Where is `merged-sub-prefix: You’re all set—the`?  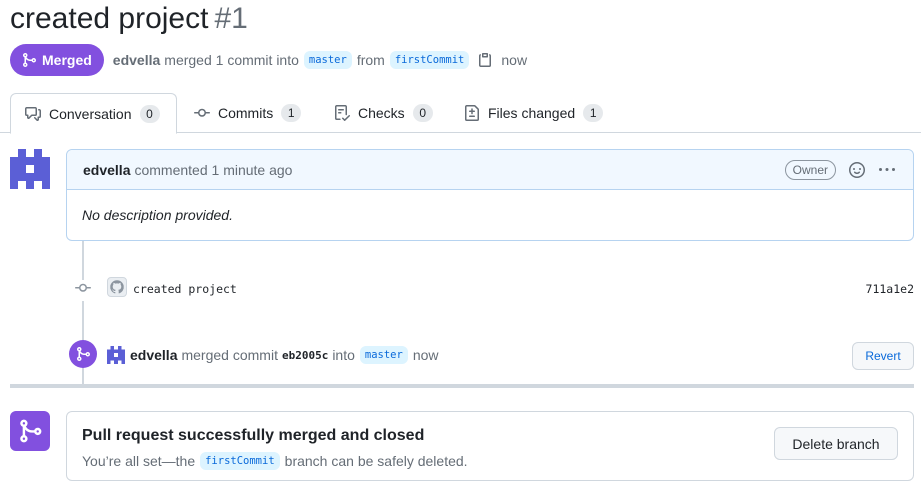 merged-sub-prefix: You’re all set—the is located at coordinates (139, 461).